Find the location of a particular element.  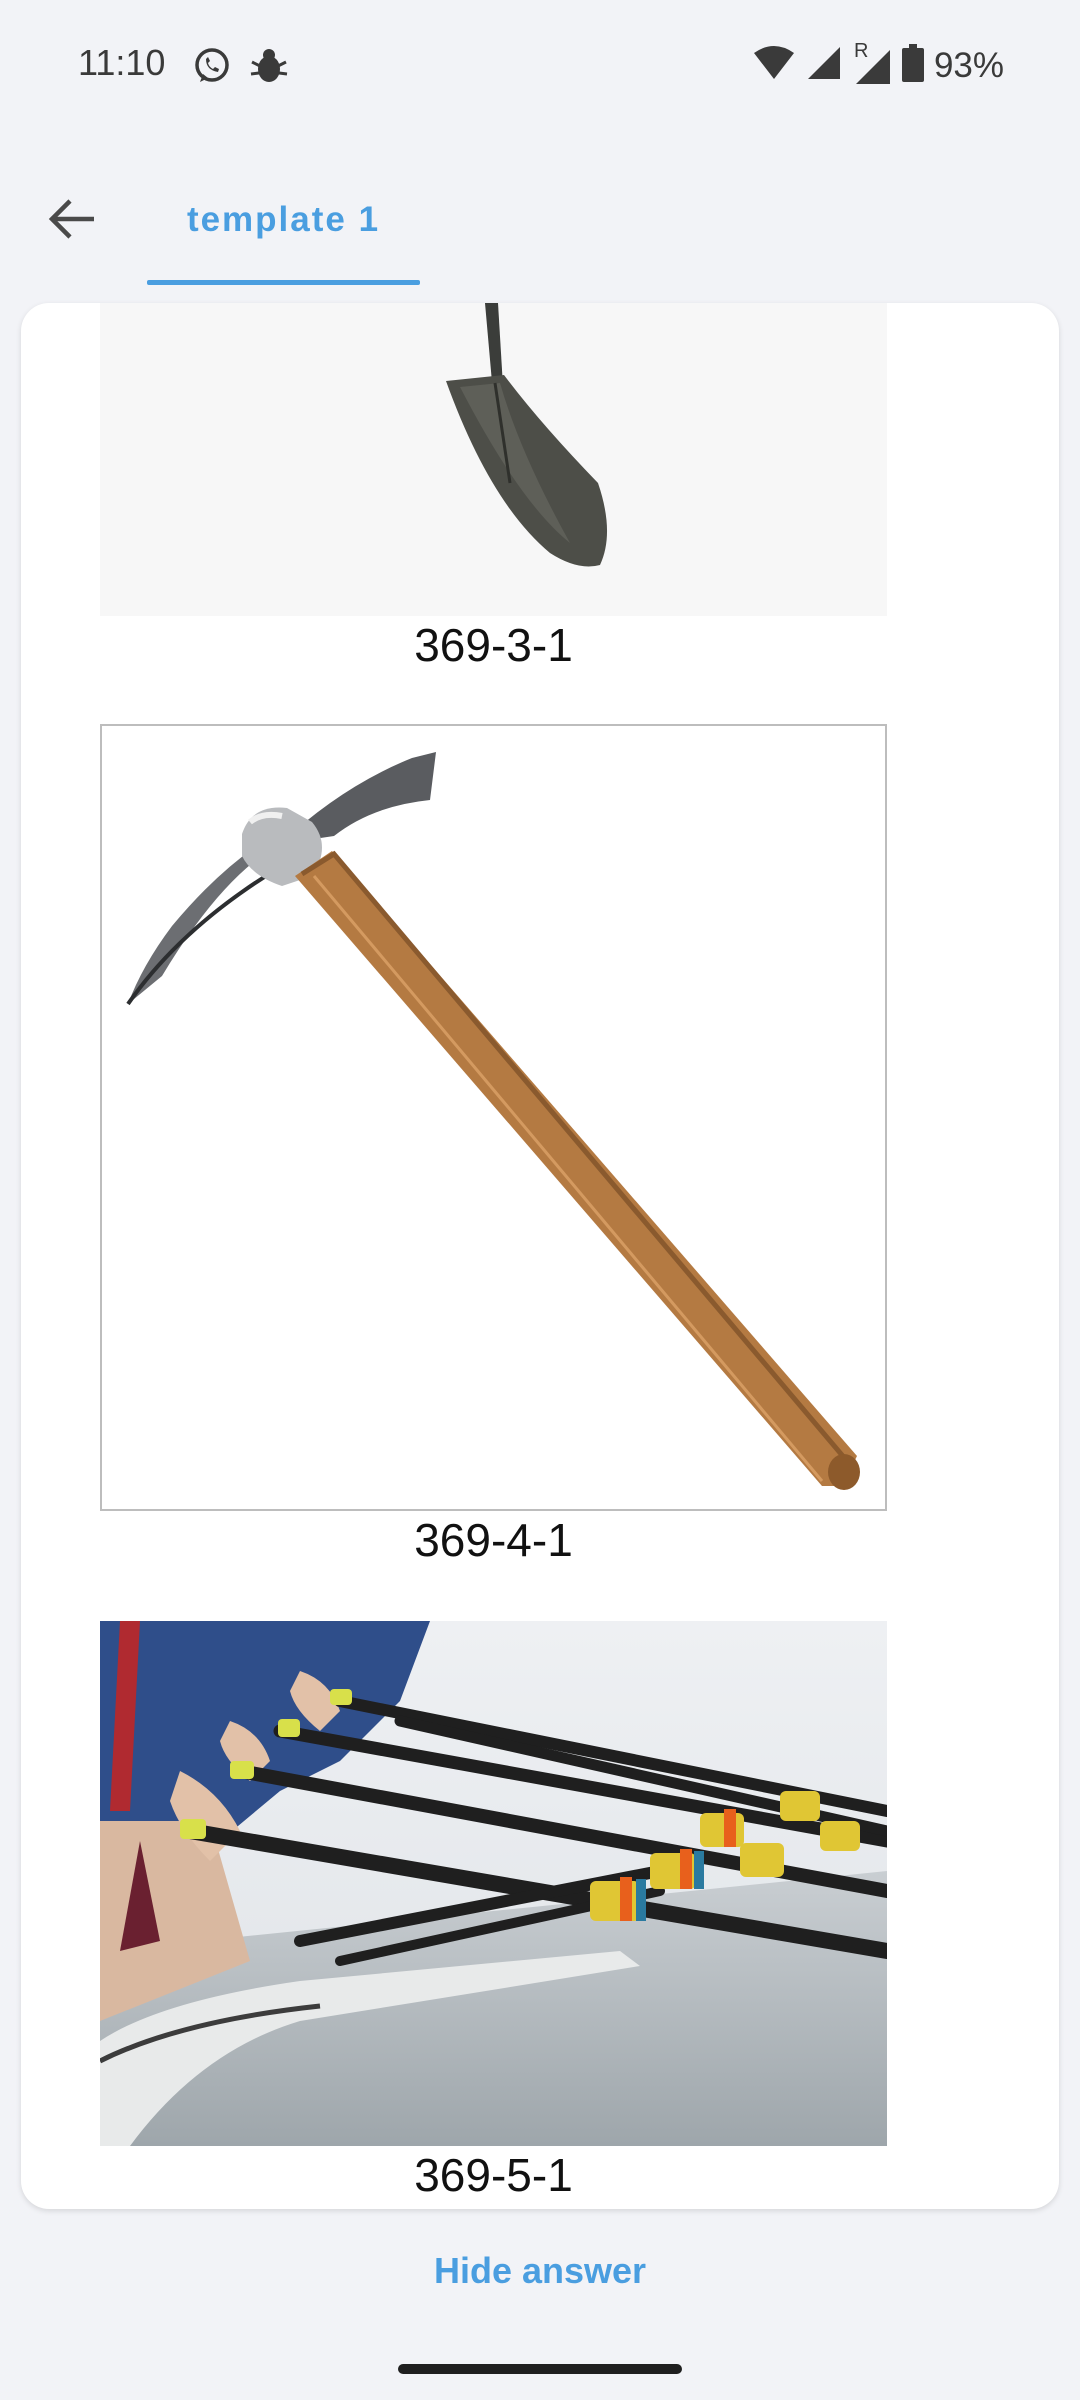

battery-icon is located at coordinates (912, 65).